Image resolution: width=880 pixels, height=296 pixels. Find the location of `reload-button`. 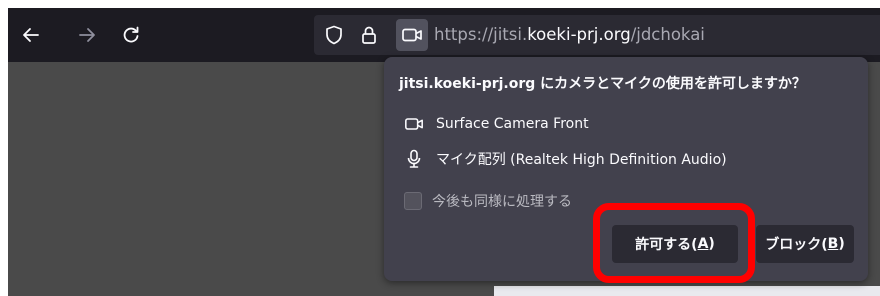

reload-button is located at coordinates (131, 35).